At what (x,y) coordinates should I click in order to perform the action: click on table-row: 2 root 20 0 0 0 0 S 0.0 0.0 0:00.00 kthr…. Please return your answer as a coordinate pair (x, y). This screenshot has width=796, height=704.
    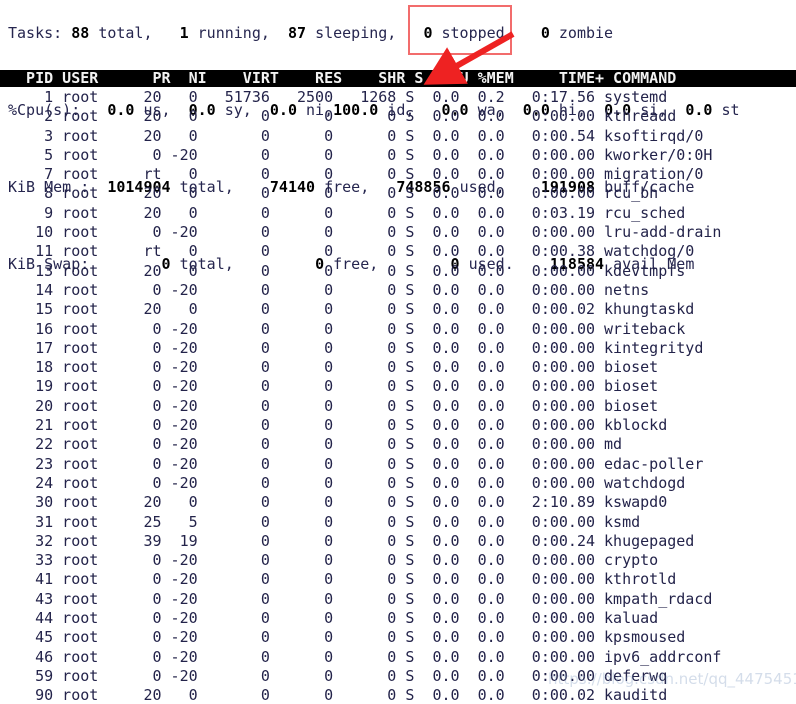
    Looking at the image, I should click on (402, 116).